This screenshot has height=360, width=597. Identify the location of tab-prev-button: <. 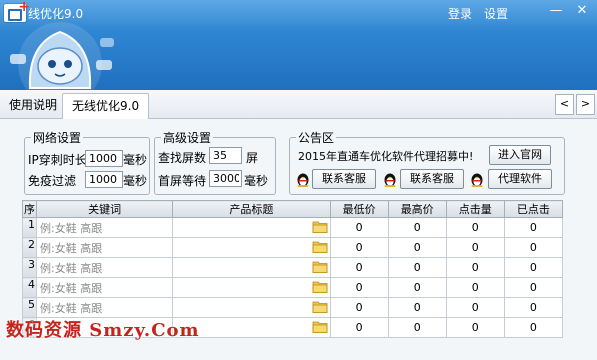
(564, 104).